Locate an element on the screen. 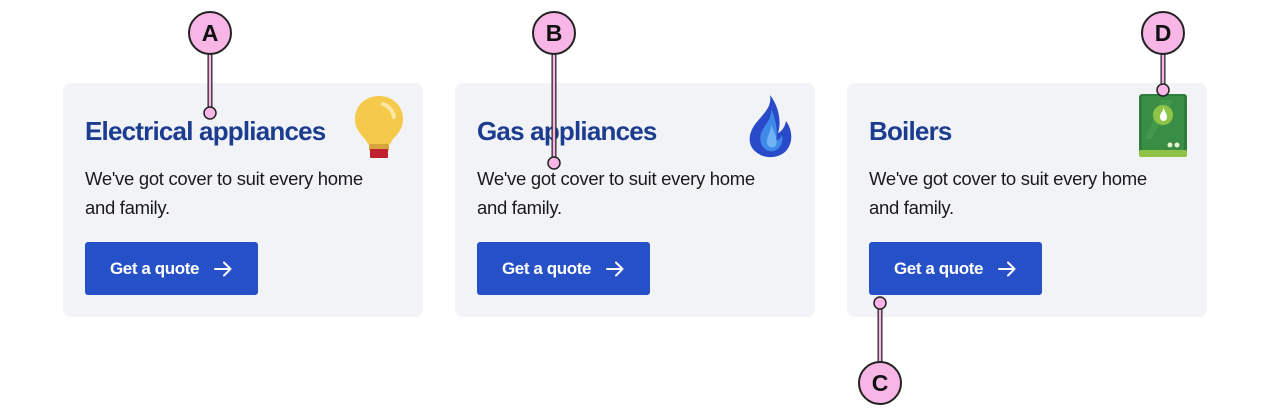 Image resolution: width=1280 pixels, height=416 pixels. flame-icon is located at coordinates (769, 128).